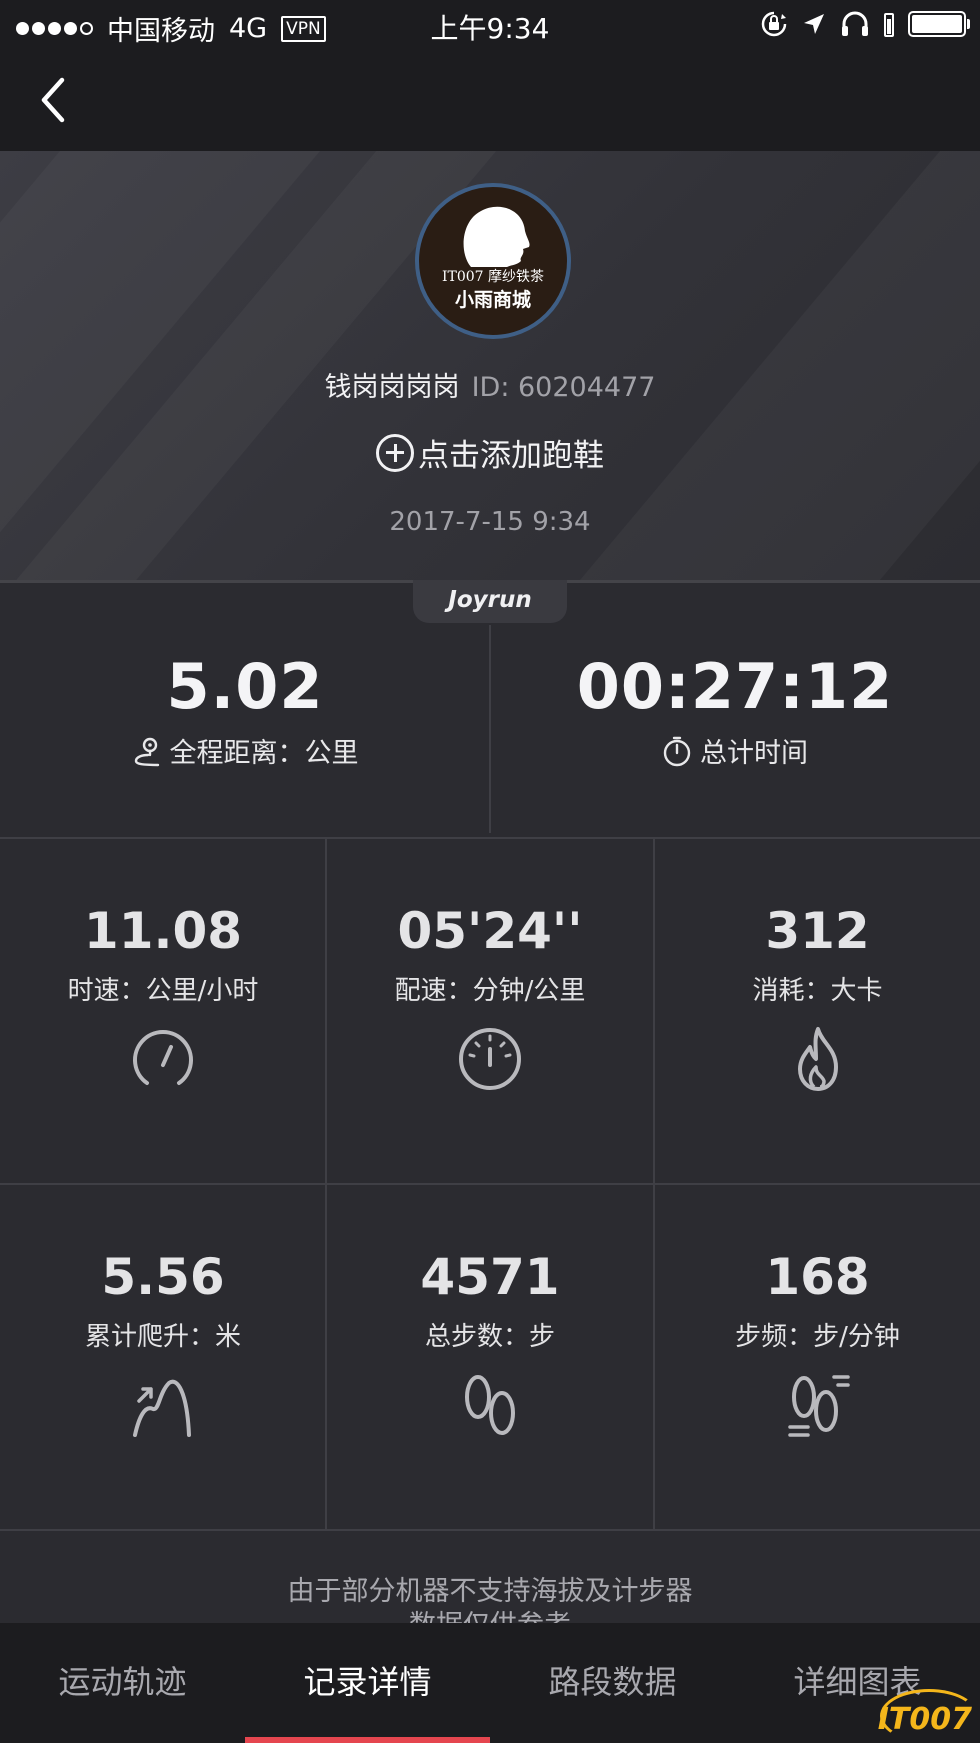 This screenshot has height=1743, width=980. I want to click on avatar-text-bottom: 小雨商城, so click(492, 300).